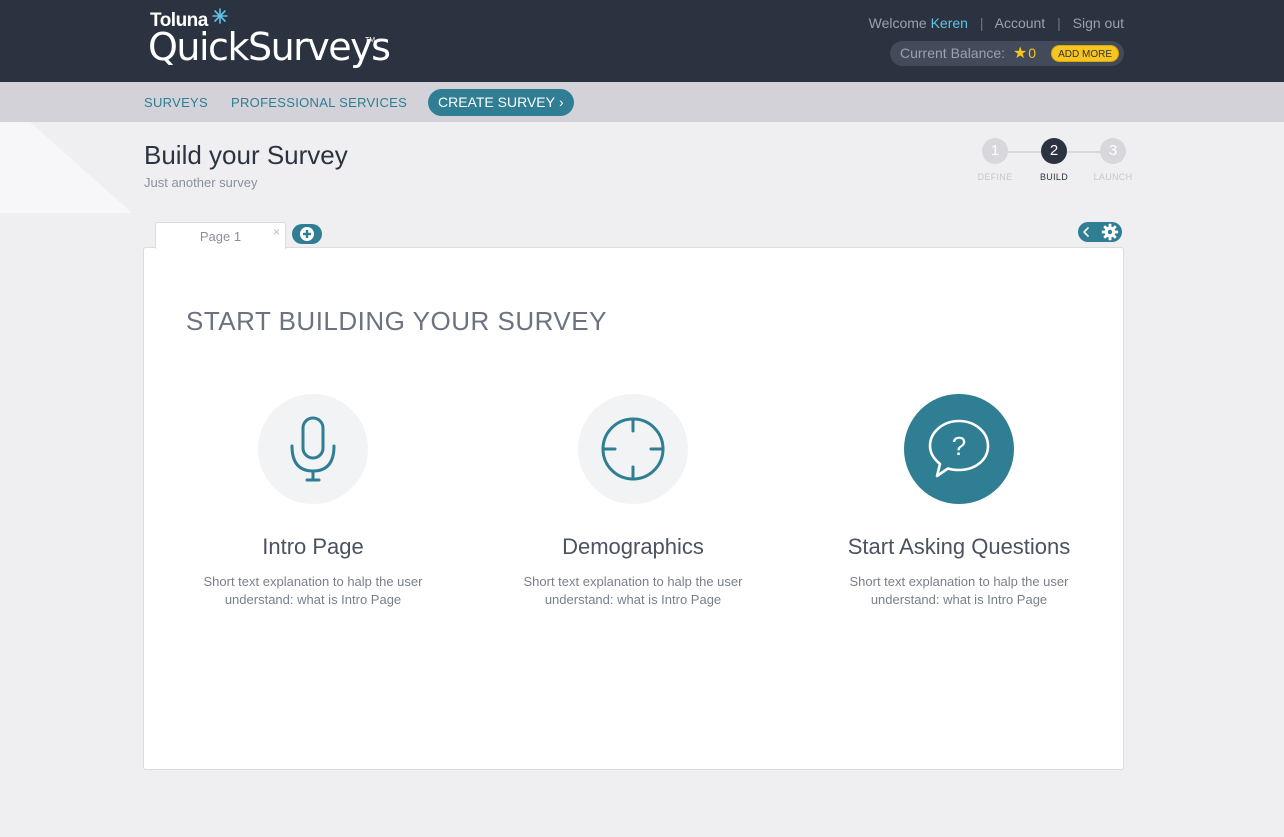 The image size is (1284, 837). What do you see at coordinates (561, 102) in the screenshot?
I see `chevron-right-icon: ›` at bounding box center [561, 102].